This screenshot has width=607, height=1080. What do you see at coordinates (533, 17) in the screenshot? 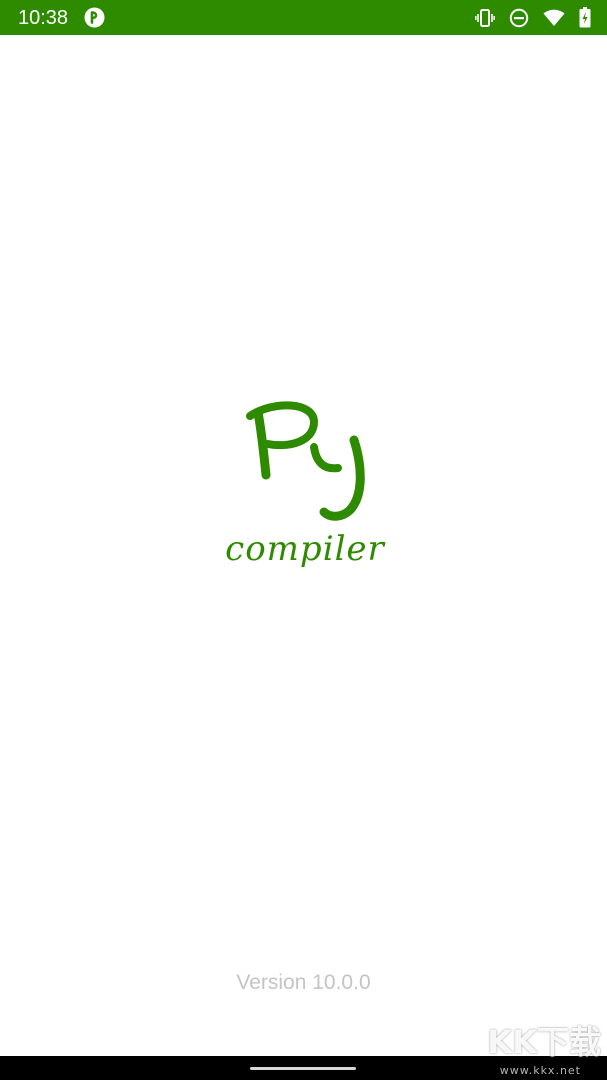
I see `status-icons` at bounding box center [533, 17].